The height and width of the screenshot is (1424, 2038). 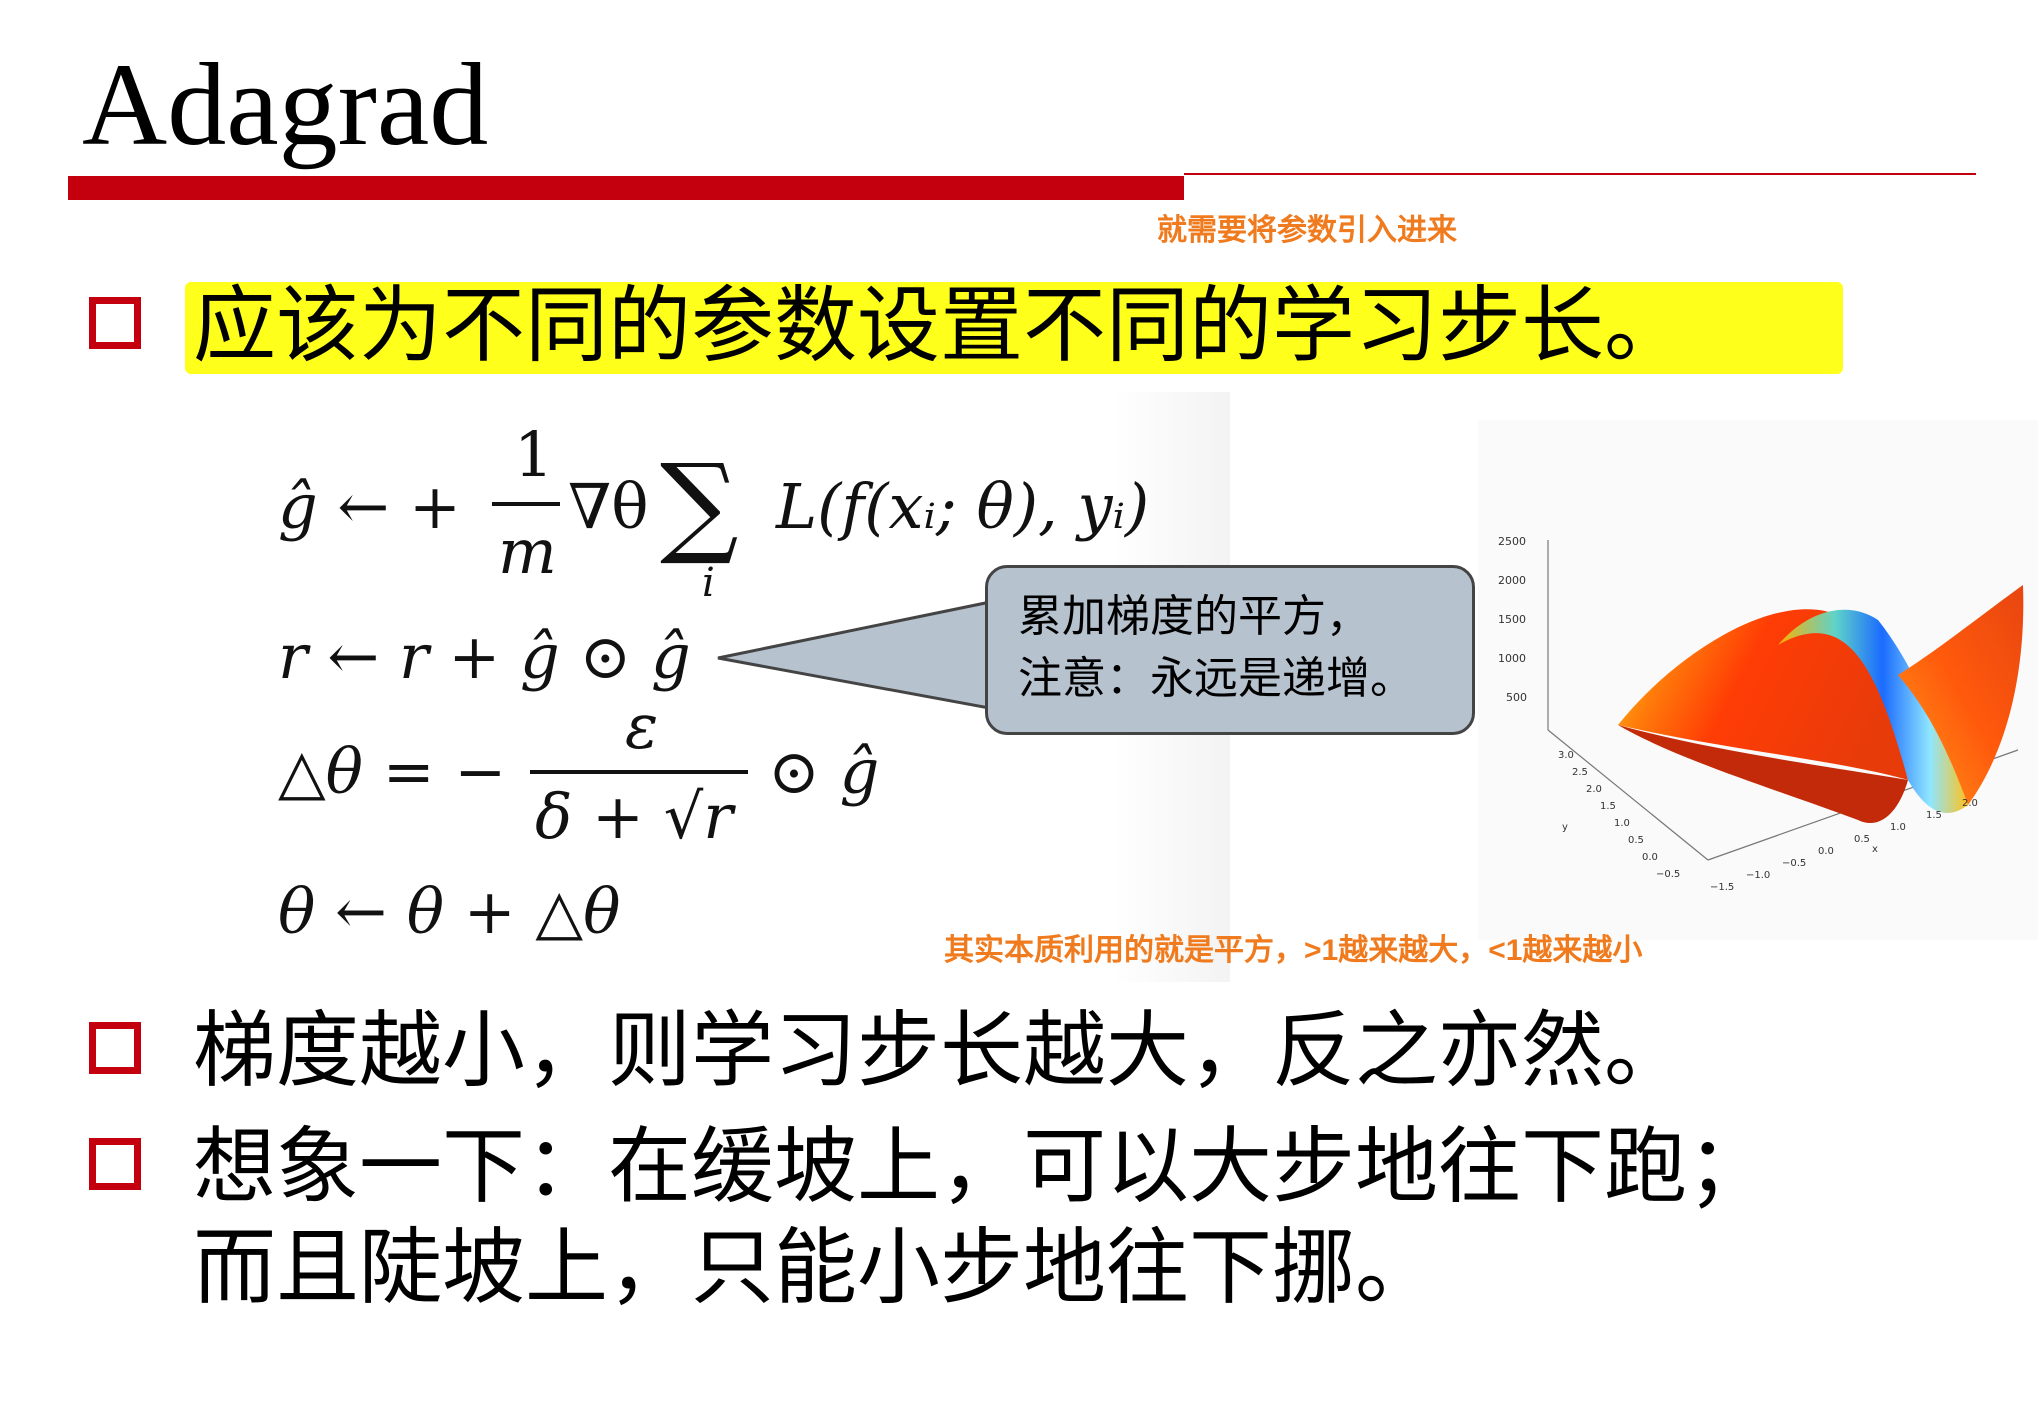 What do you see at coordinates (1580, 174) in the screenshot?
I see `title-rule-thin` at bounding box center [1580, 174].